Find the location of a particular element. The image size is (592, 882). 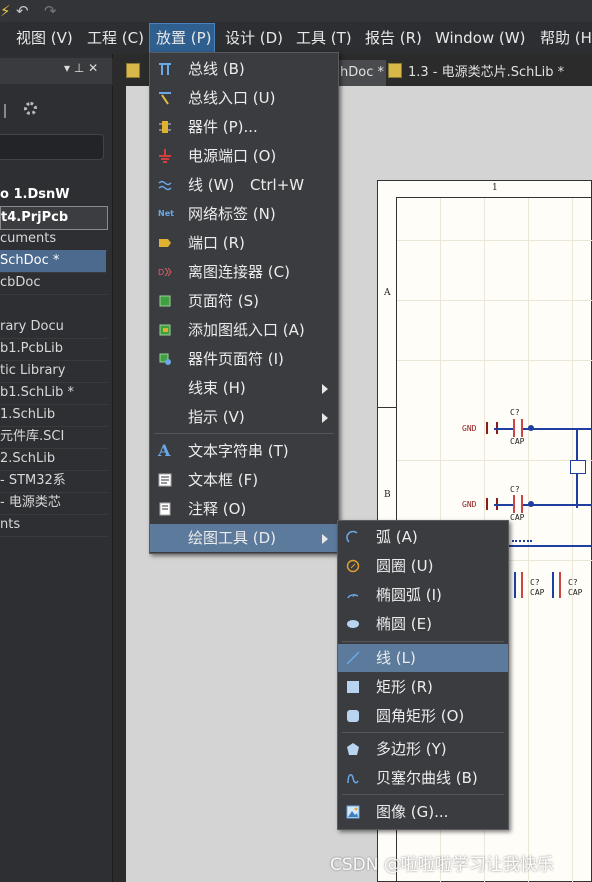

list-item: - STM32系 is located at coordinates (54, 481).